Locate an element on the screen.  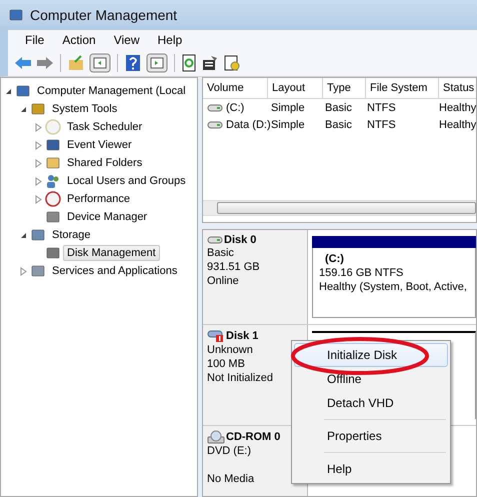
disk-name: CD-ROM 0 is located at coordinates (253, 437).